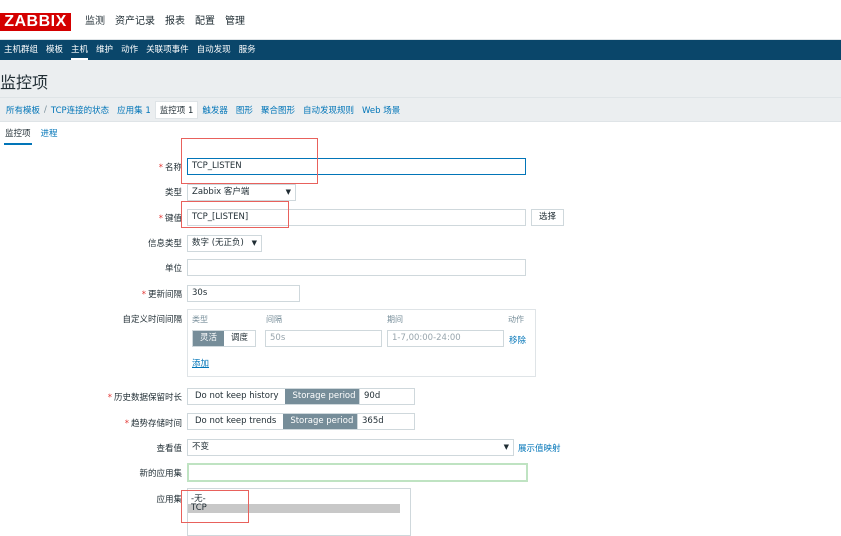 Image resolution: width=841 pixels, height=536 pixels. Describe the element at coordinates (170, 219) in the screenshot. I see `key-label: * 键值` at that location.